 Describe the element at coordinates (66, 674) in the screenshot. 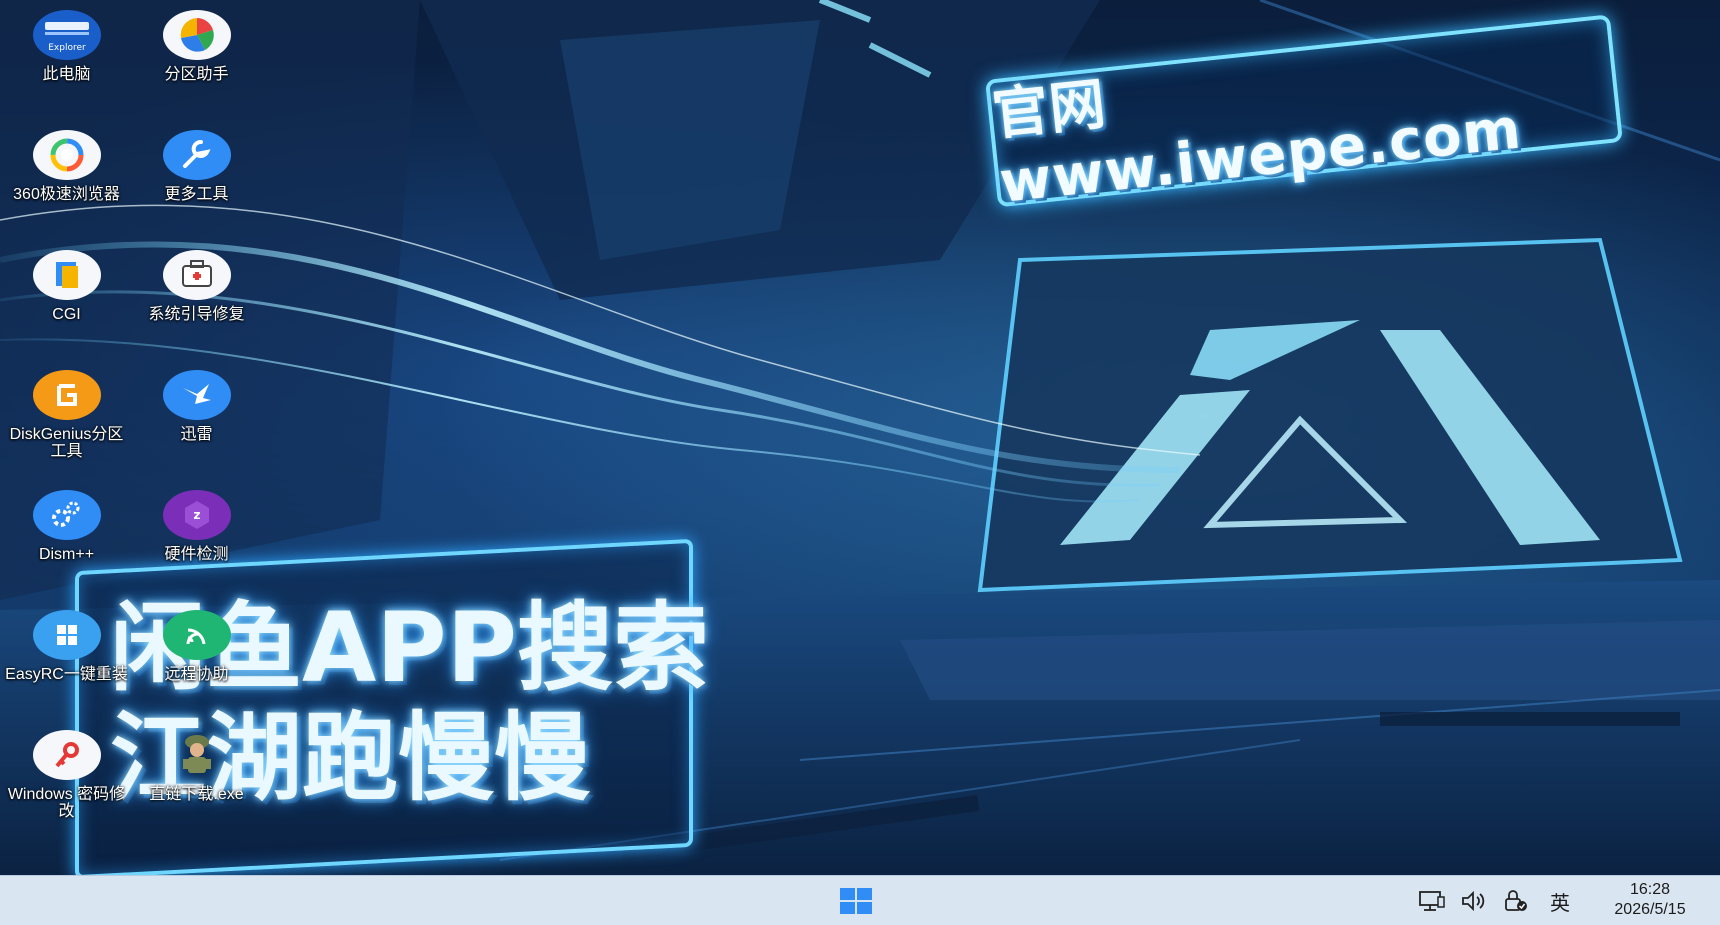

I see `desktop-icon-label: EasyRC一键重装` at that location.